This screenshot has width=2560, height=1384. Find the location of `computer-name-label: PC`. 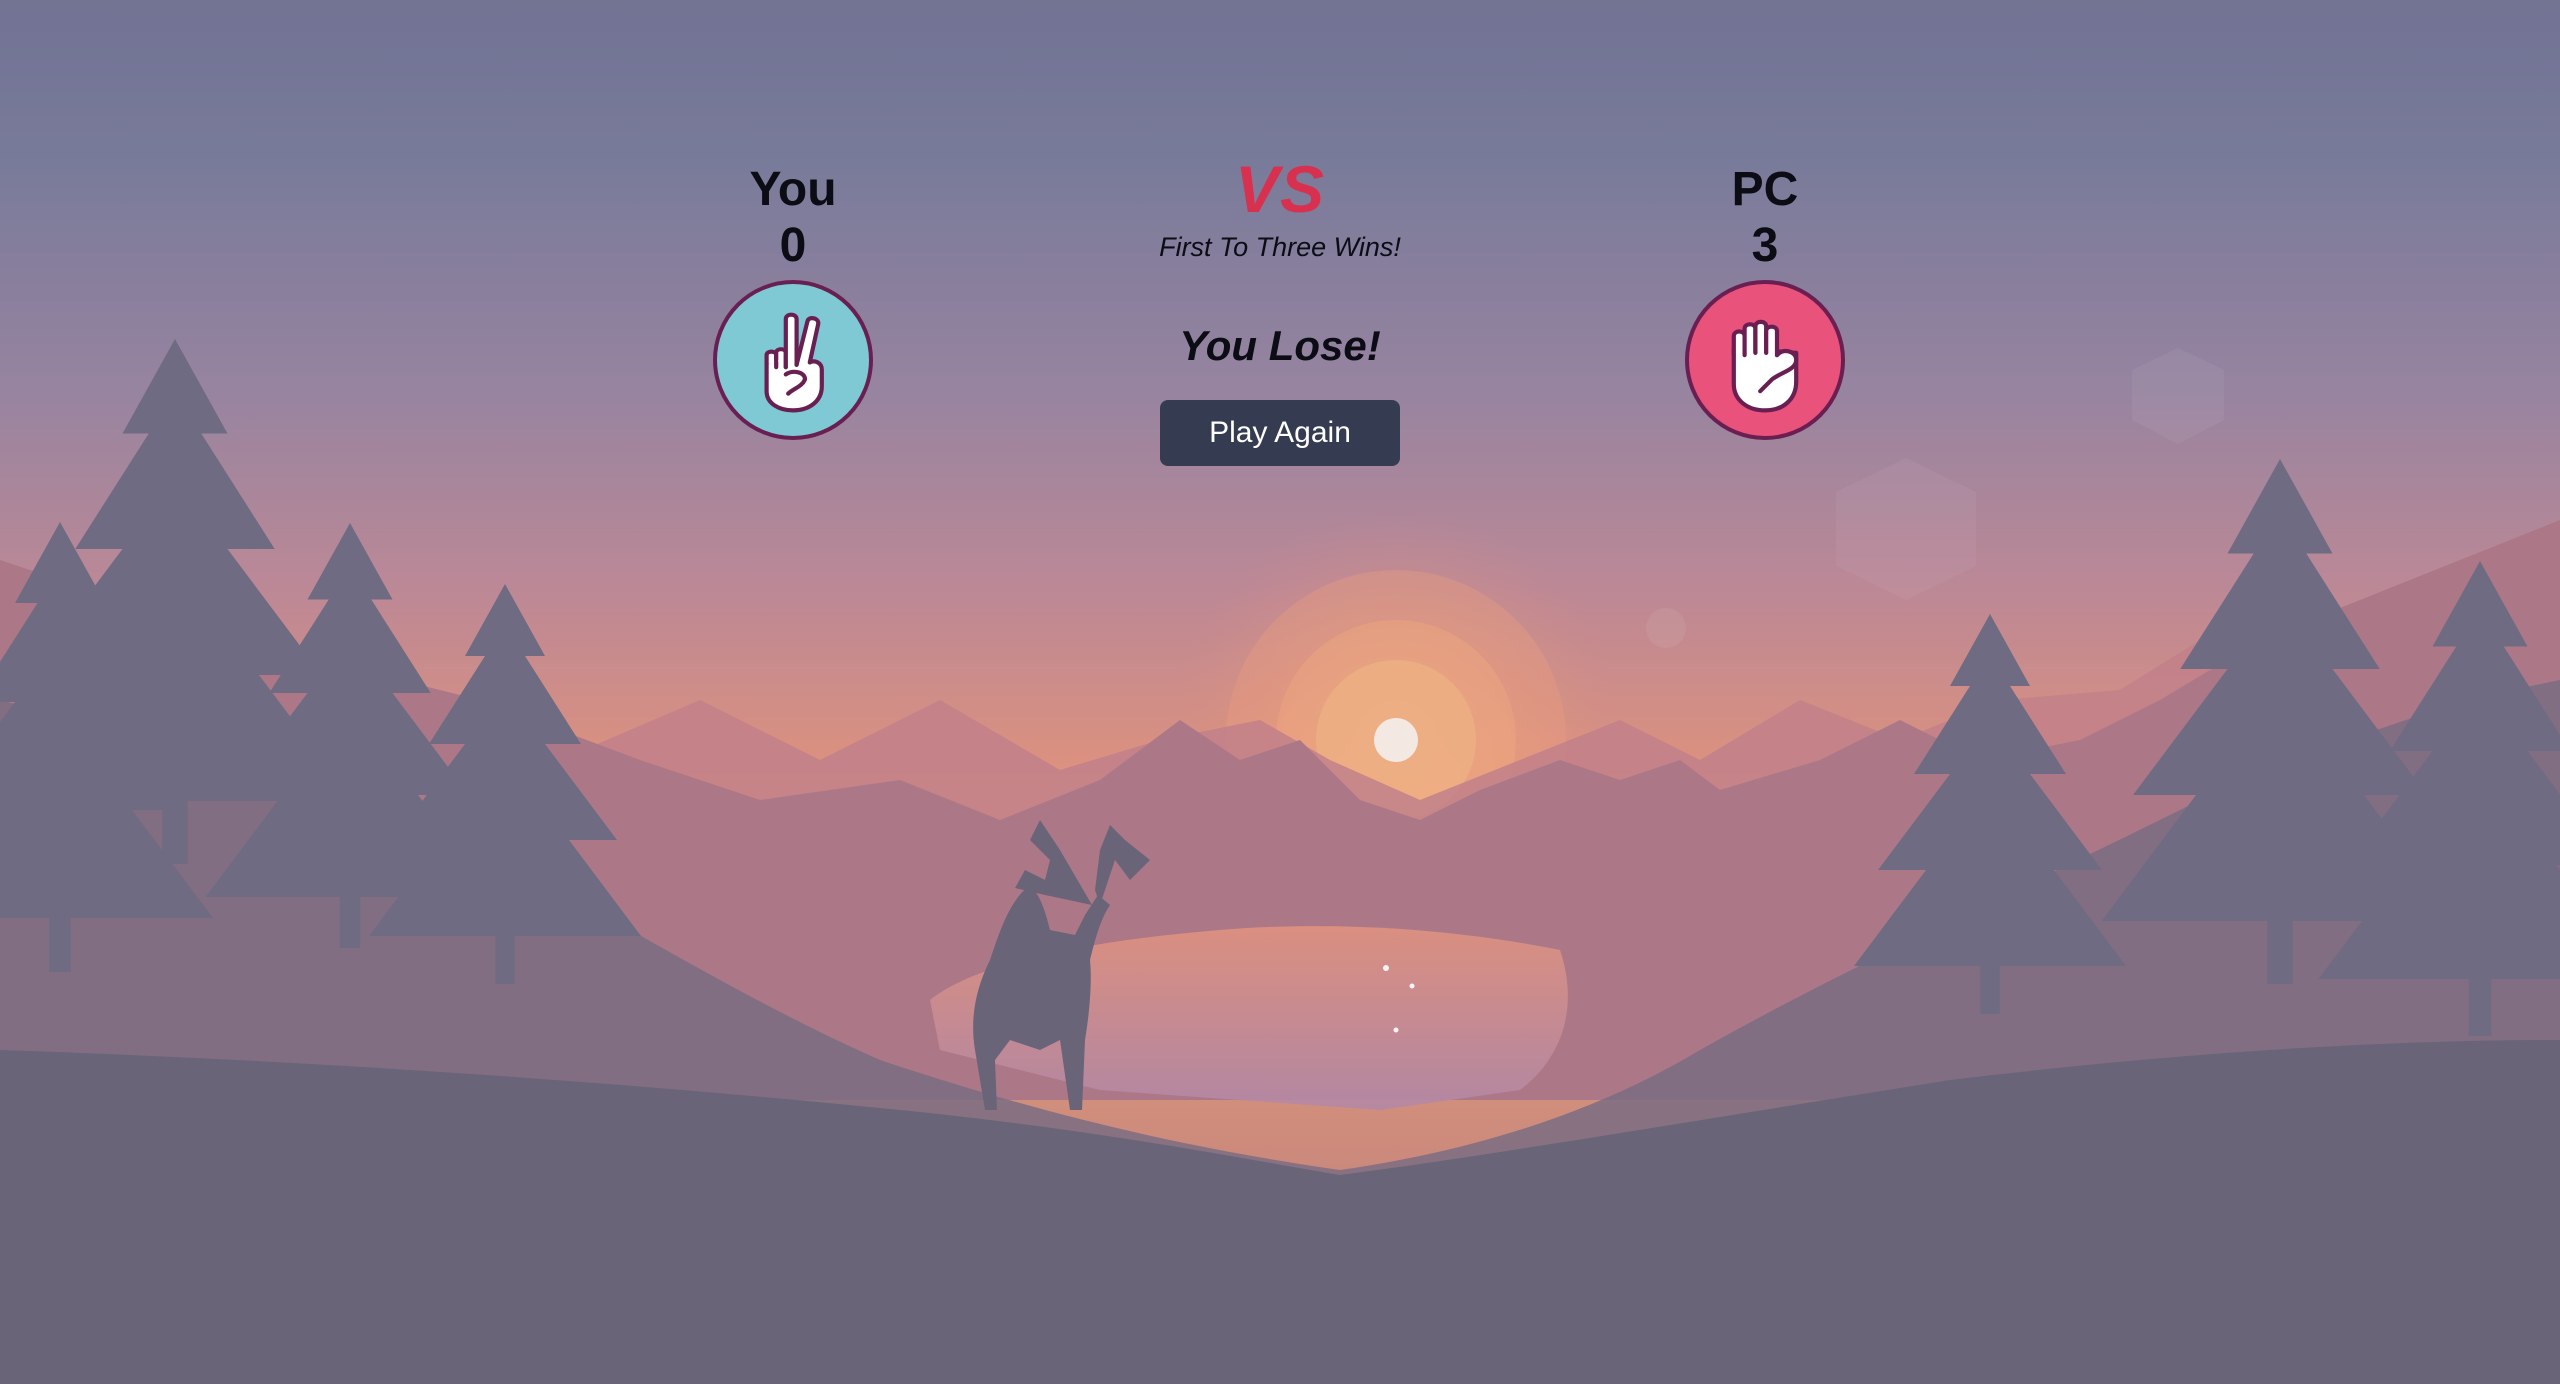

computer-name-label: PC is located at coordinates (1765, 189).